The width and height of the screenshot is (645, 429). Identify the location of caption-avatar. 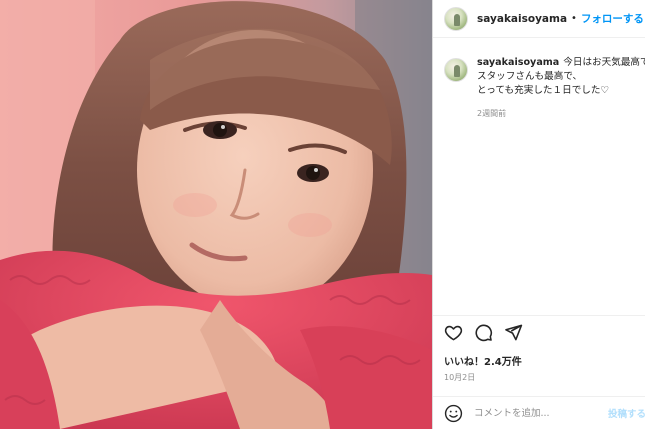
(456, 70).